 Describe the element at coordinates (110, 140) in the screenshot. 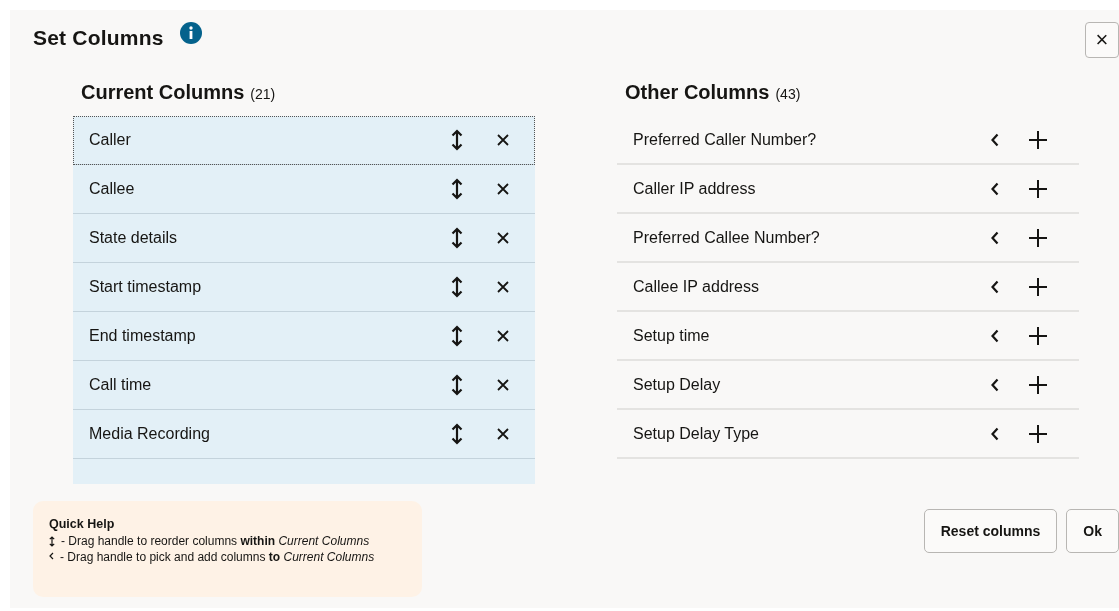

I see `column-label: Caller` at that location.